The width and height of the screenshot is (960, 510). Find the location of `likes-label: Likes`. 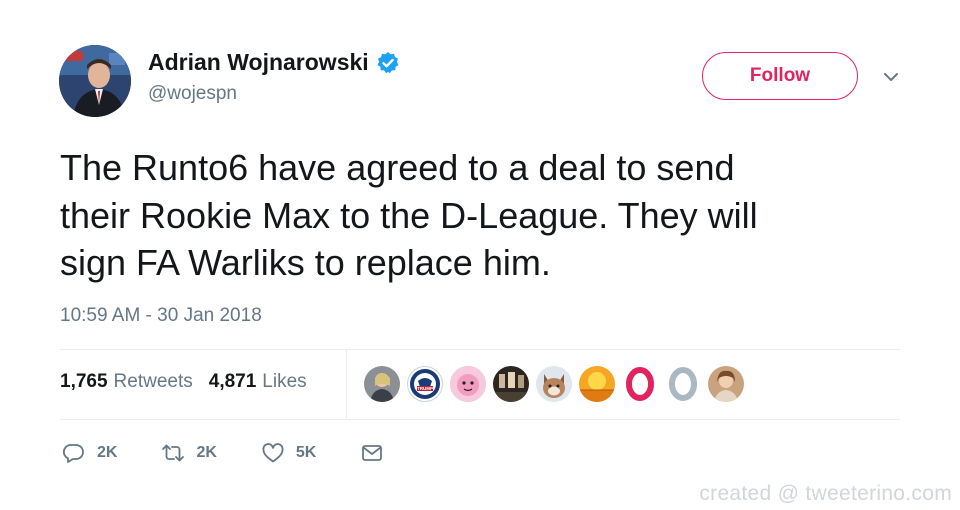

likes-label: Likes is located at coordinates (284, 381).